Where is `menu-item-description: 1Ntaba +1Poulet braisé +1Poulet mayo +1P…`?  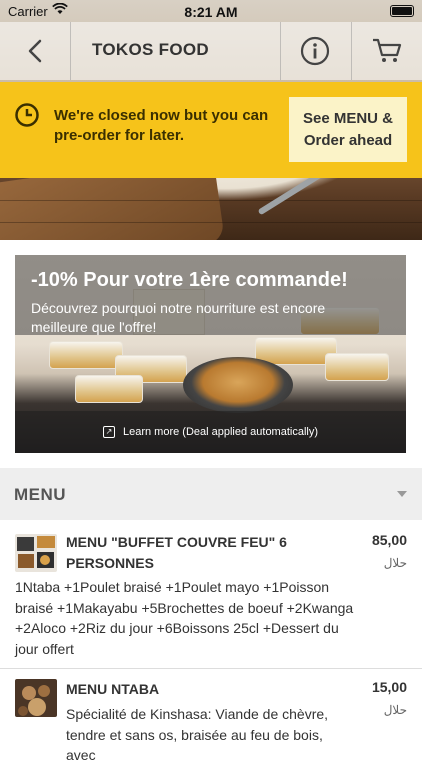 menu-item-description: 1Ntaba +1Poulet braisé +1Poulet mayo +1P… is located at coordinates (184, 618).